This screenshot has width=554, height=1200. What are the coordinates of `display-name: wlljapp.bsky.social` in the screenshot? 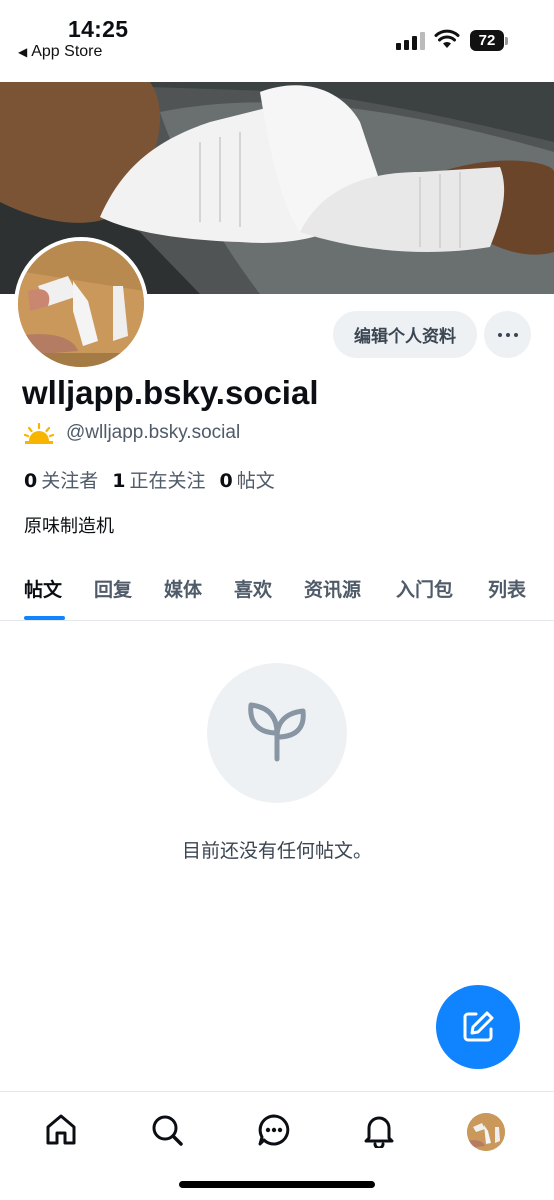 It's located at (170, 392).